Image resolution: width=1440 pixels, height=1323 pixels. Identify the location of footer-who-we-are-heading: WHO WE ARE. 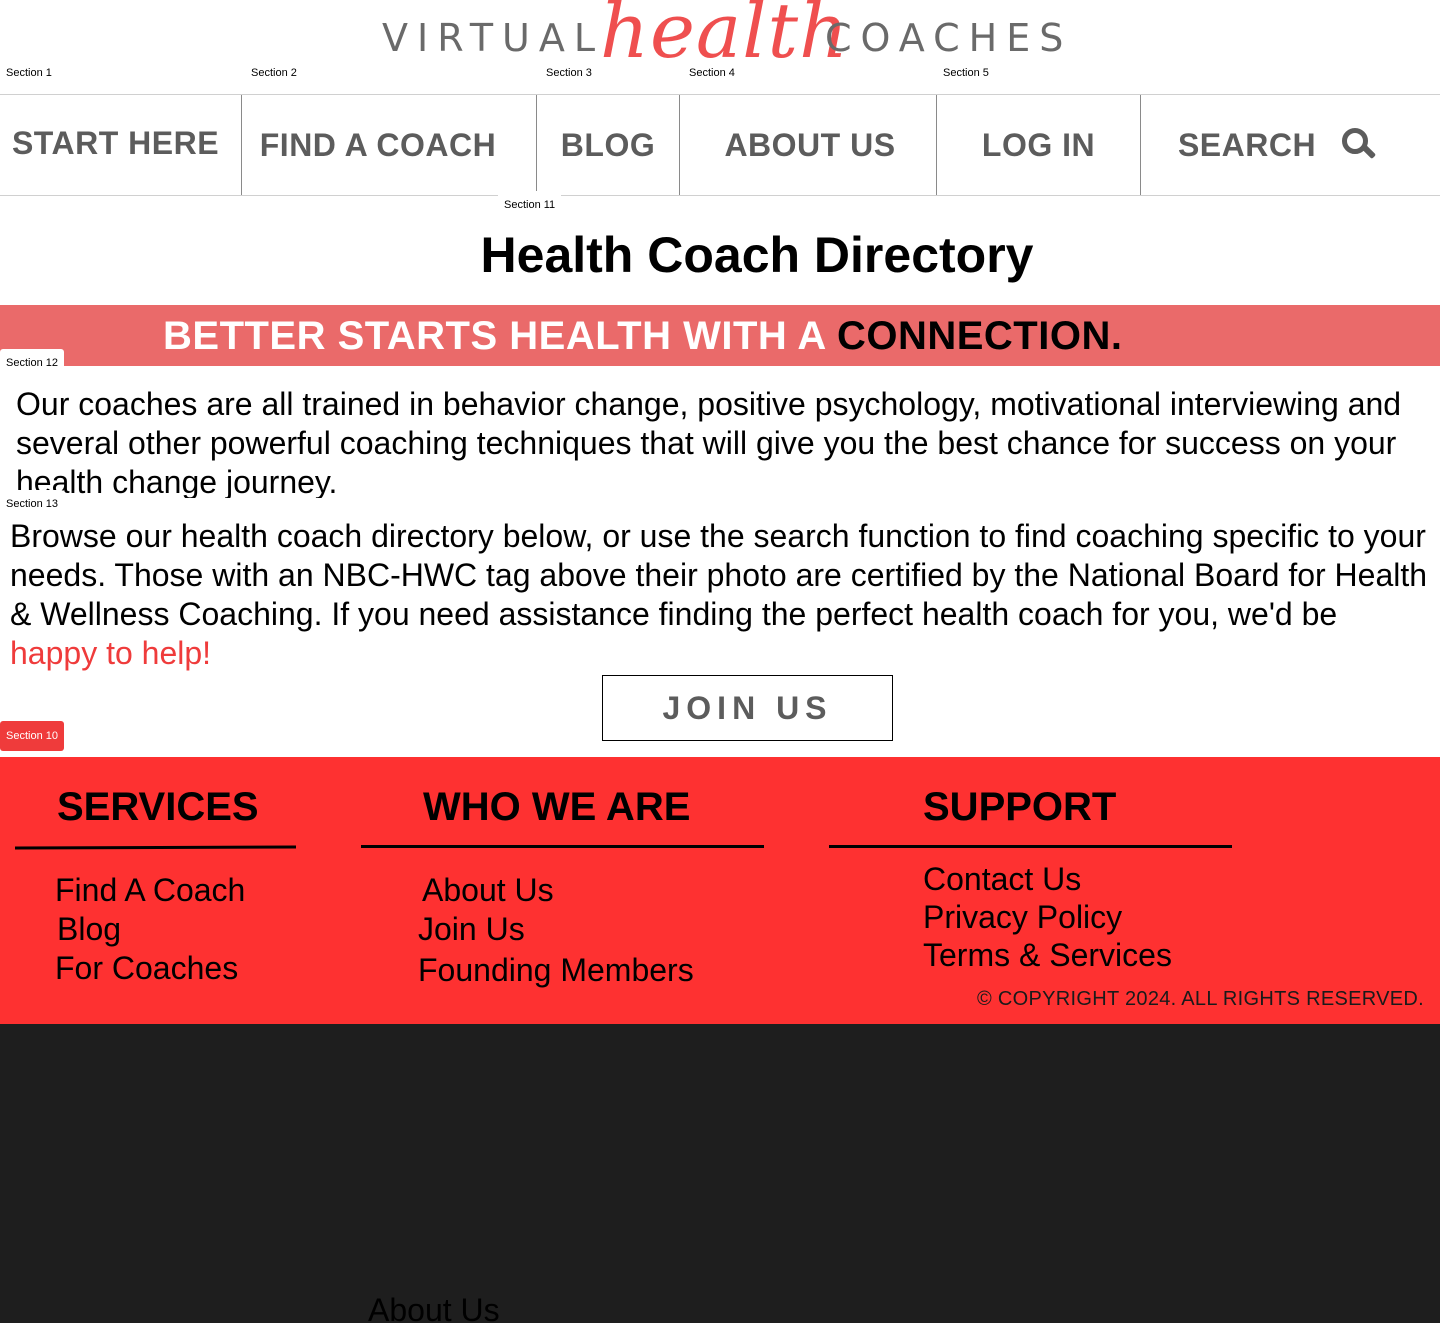
(557, 807).